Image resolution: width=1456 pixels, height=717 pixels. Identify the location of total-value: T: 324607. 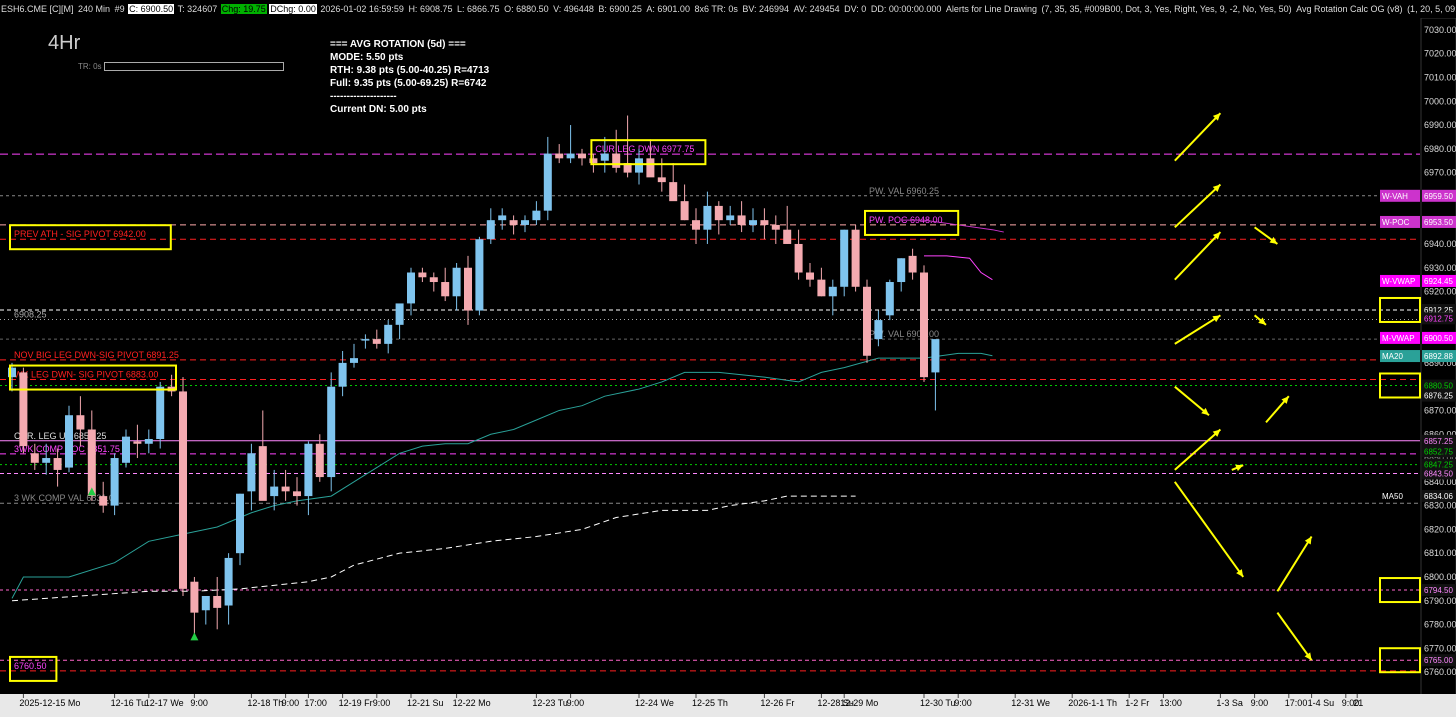
(197, 9).